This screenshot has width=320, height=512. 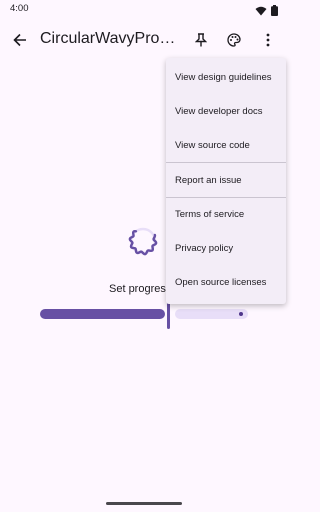 I want to click on menu-item-report-issue: Report an issue, so click(x=226, y=180).